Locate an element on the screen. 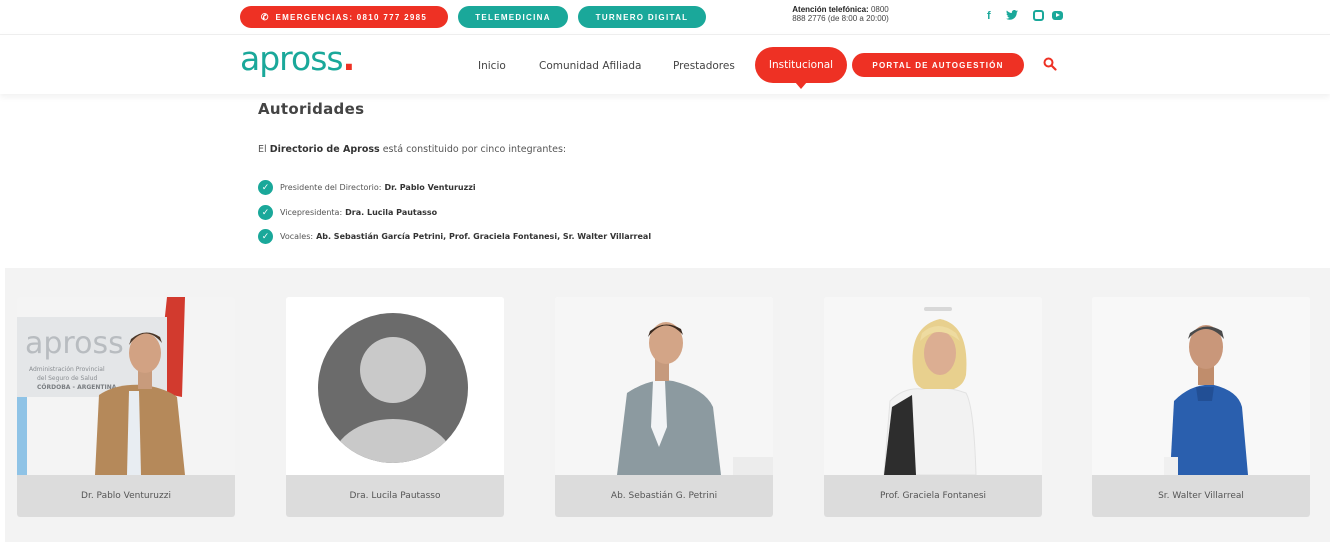  sign-logo: apross is located at coordinates (74, 343).